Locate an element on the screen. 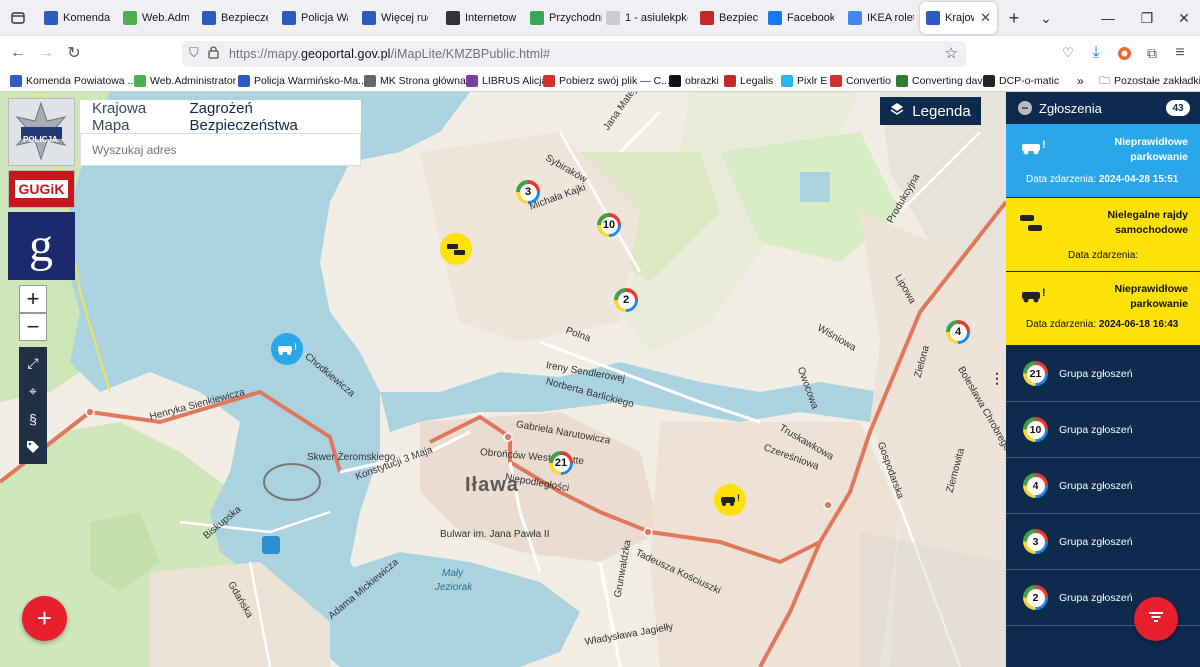 This screenshot has height=667, width=1200. add-report-button: + is located at coordinates (44, 618).